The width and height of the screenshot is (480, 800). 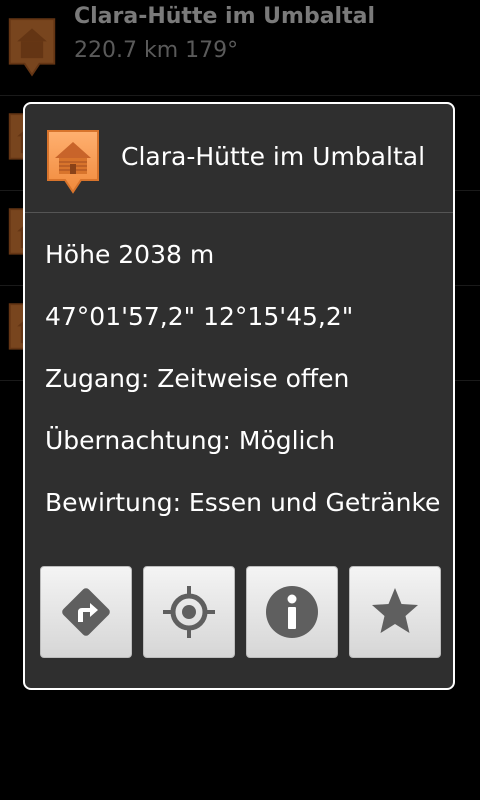 What do you see at coordinates (241, 612) in the screenshot?
I see `action-button-row` at bounding box center [241, 612].